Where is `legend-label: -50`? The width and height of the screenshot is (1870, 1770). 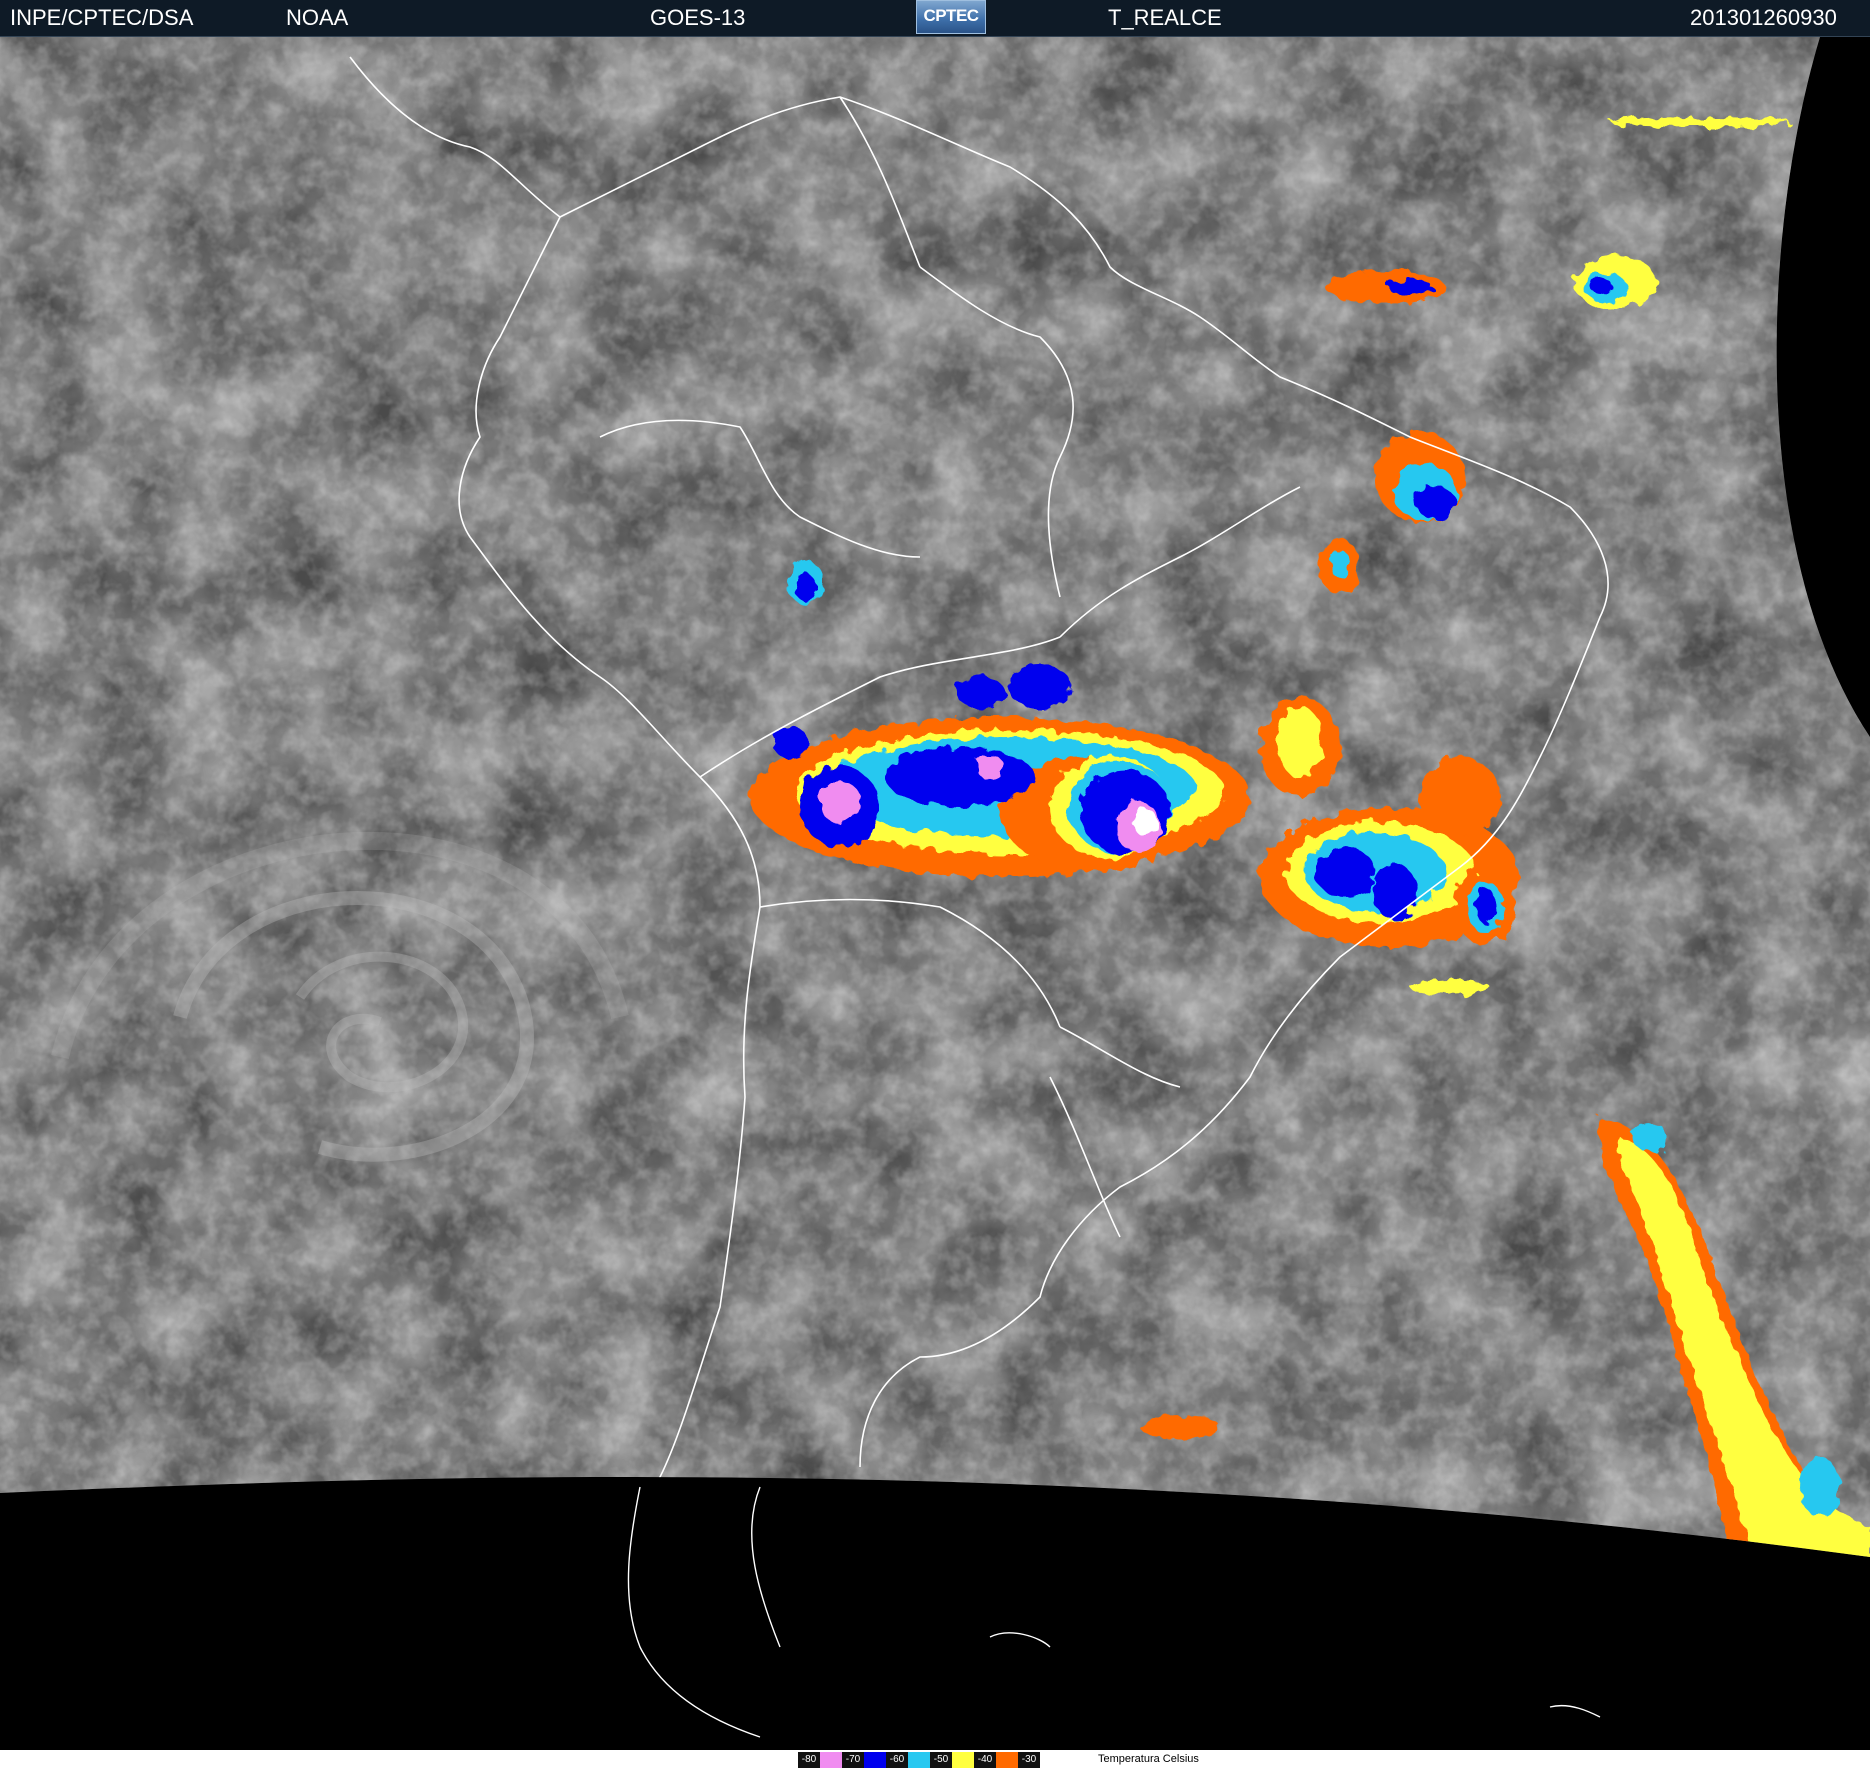 legend-label: -50 is located at coordinates (941, 1760).